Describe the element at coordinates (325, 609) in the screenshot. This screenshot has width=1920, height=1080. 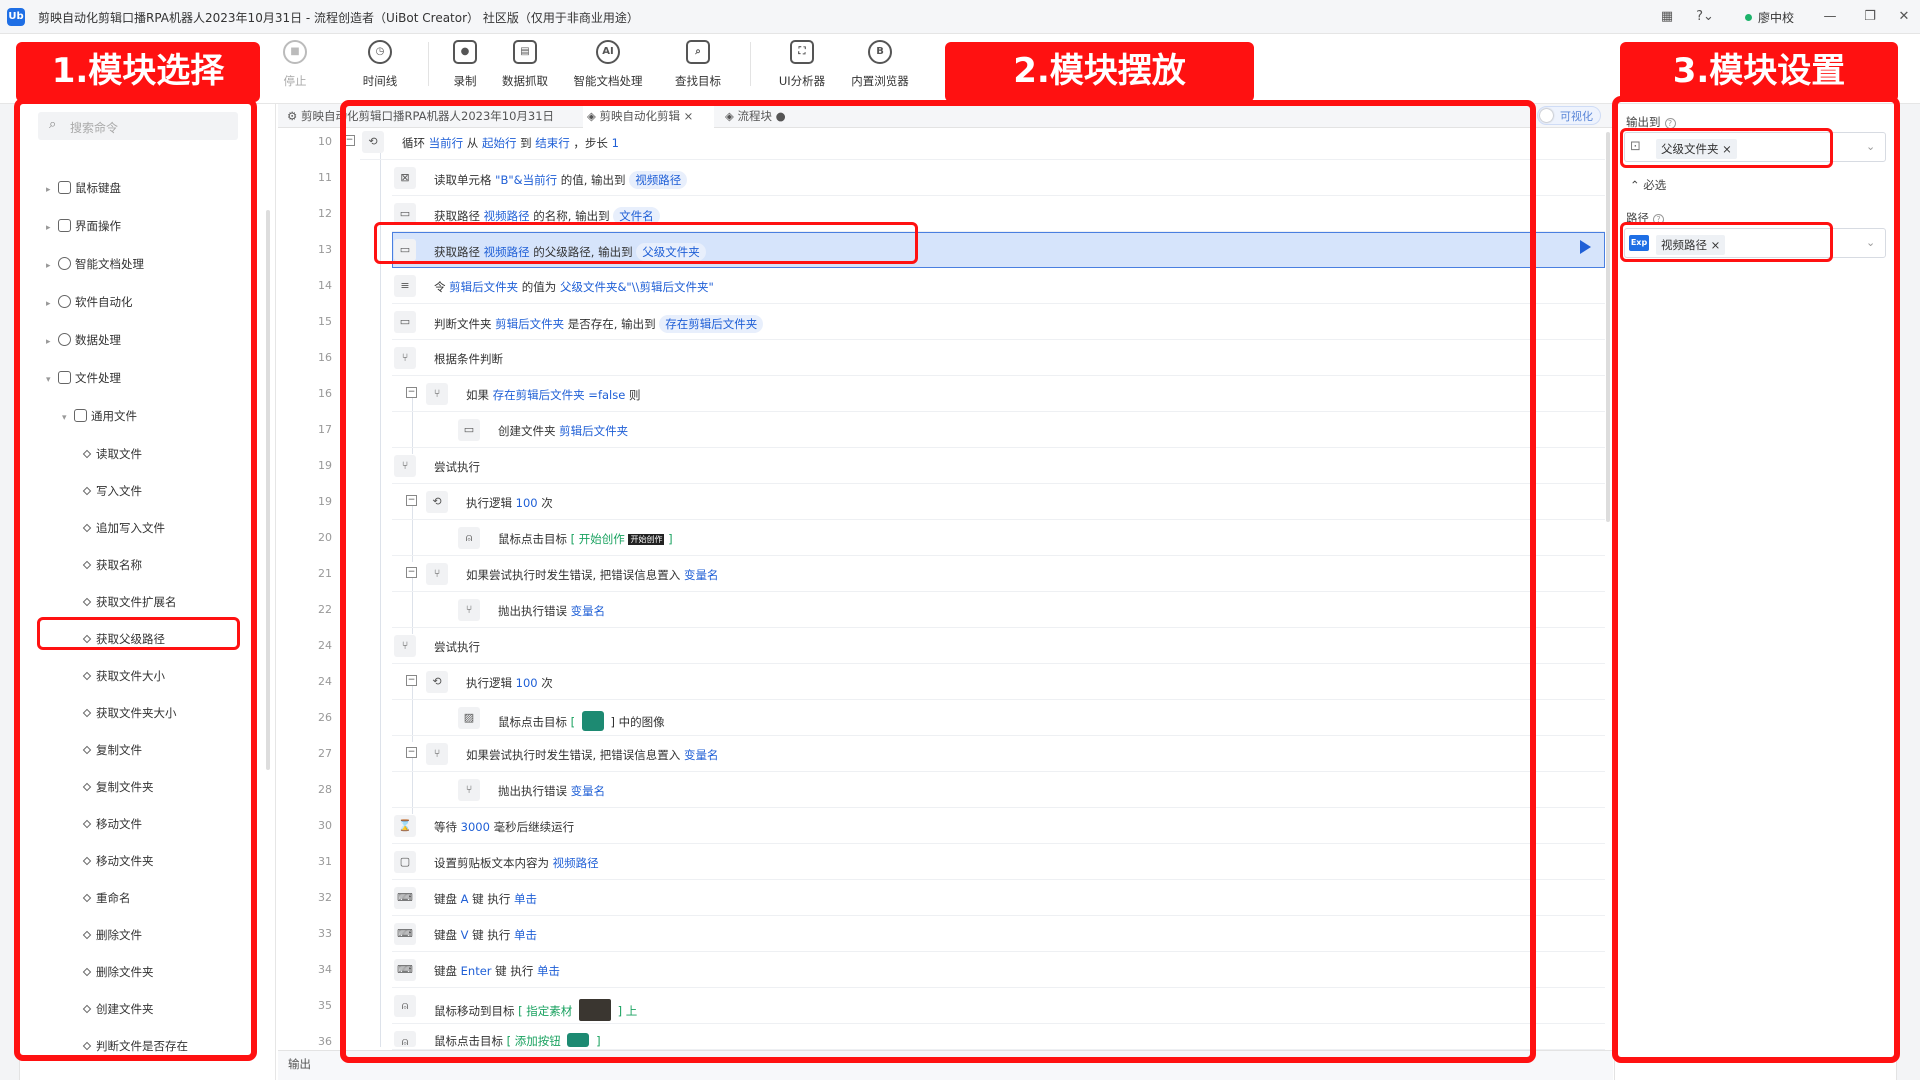
I see `line-number: 22` at that location.